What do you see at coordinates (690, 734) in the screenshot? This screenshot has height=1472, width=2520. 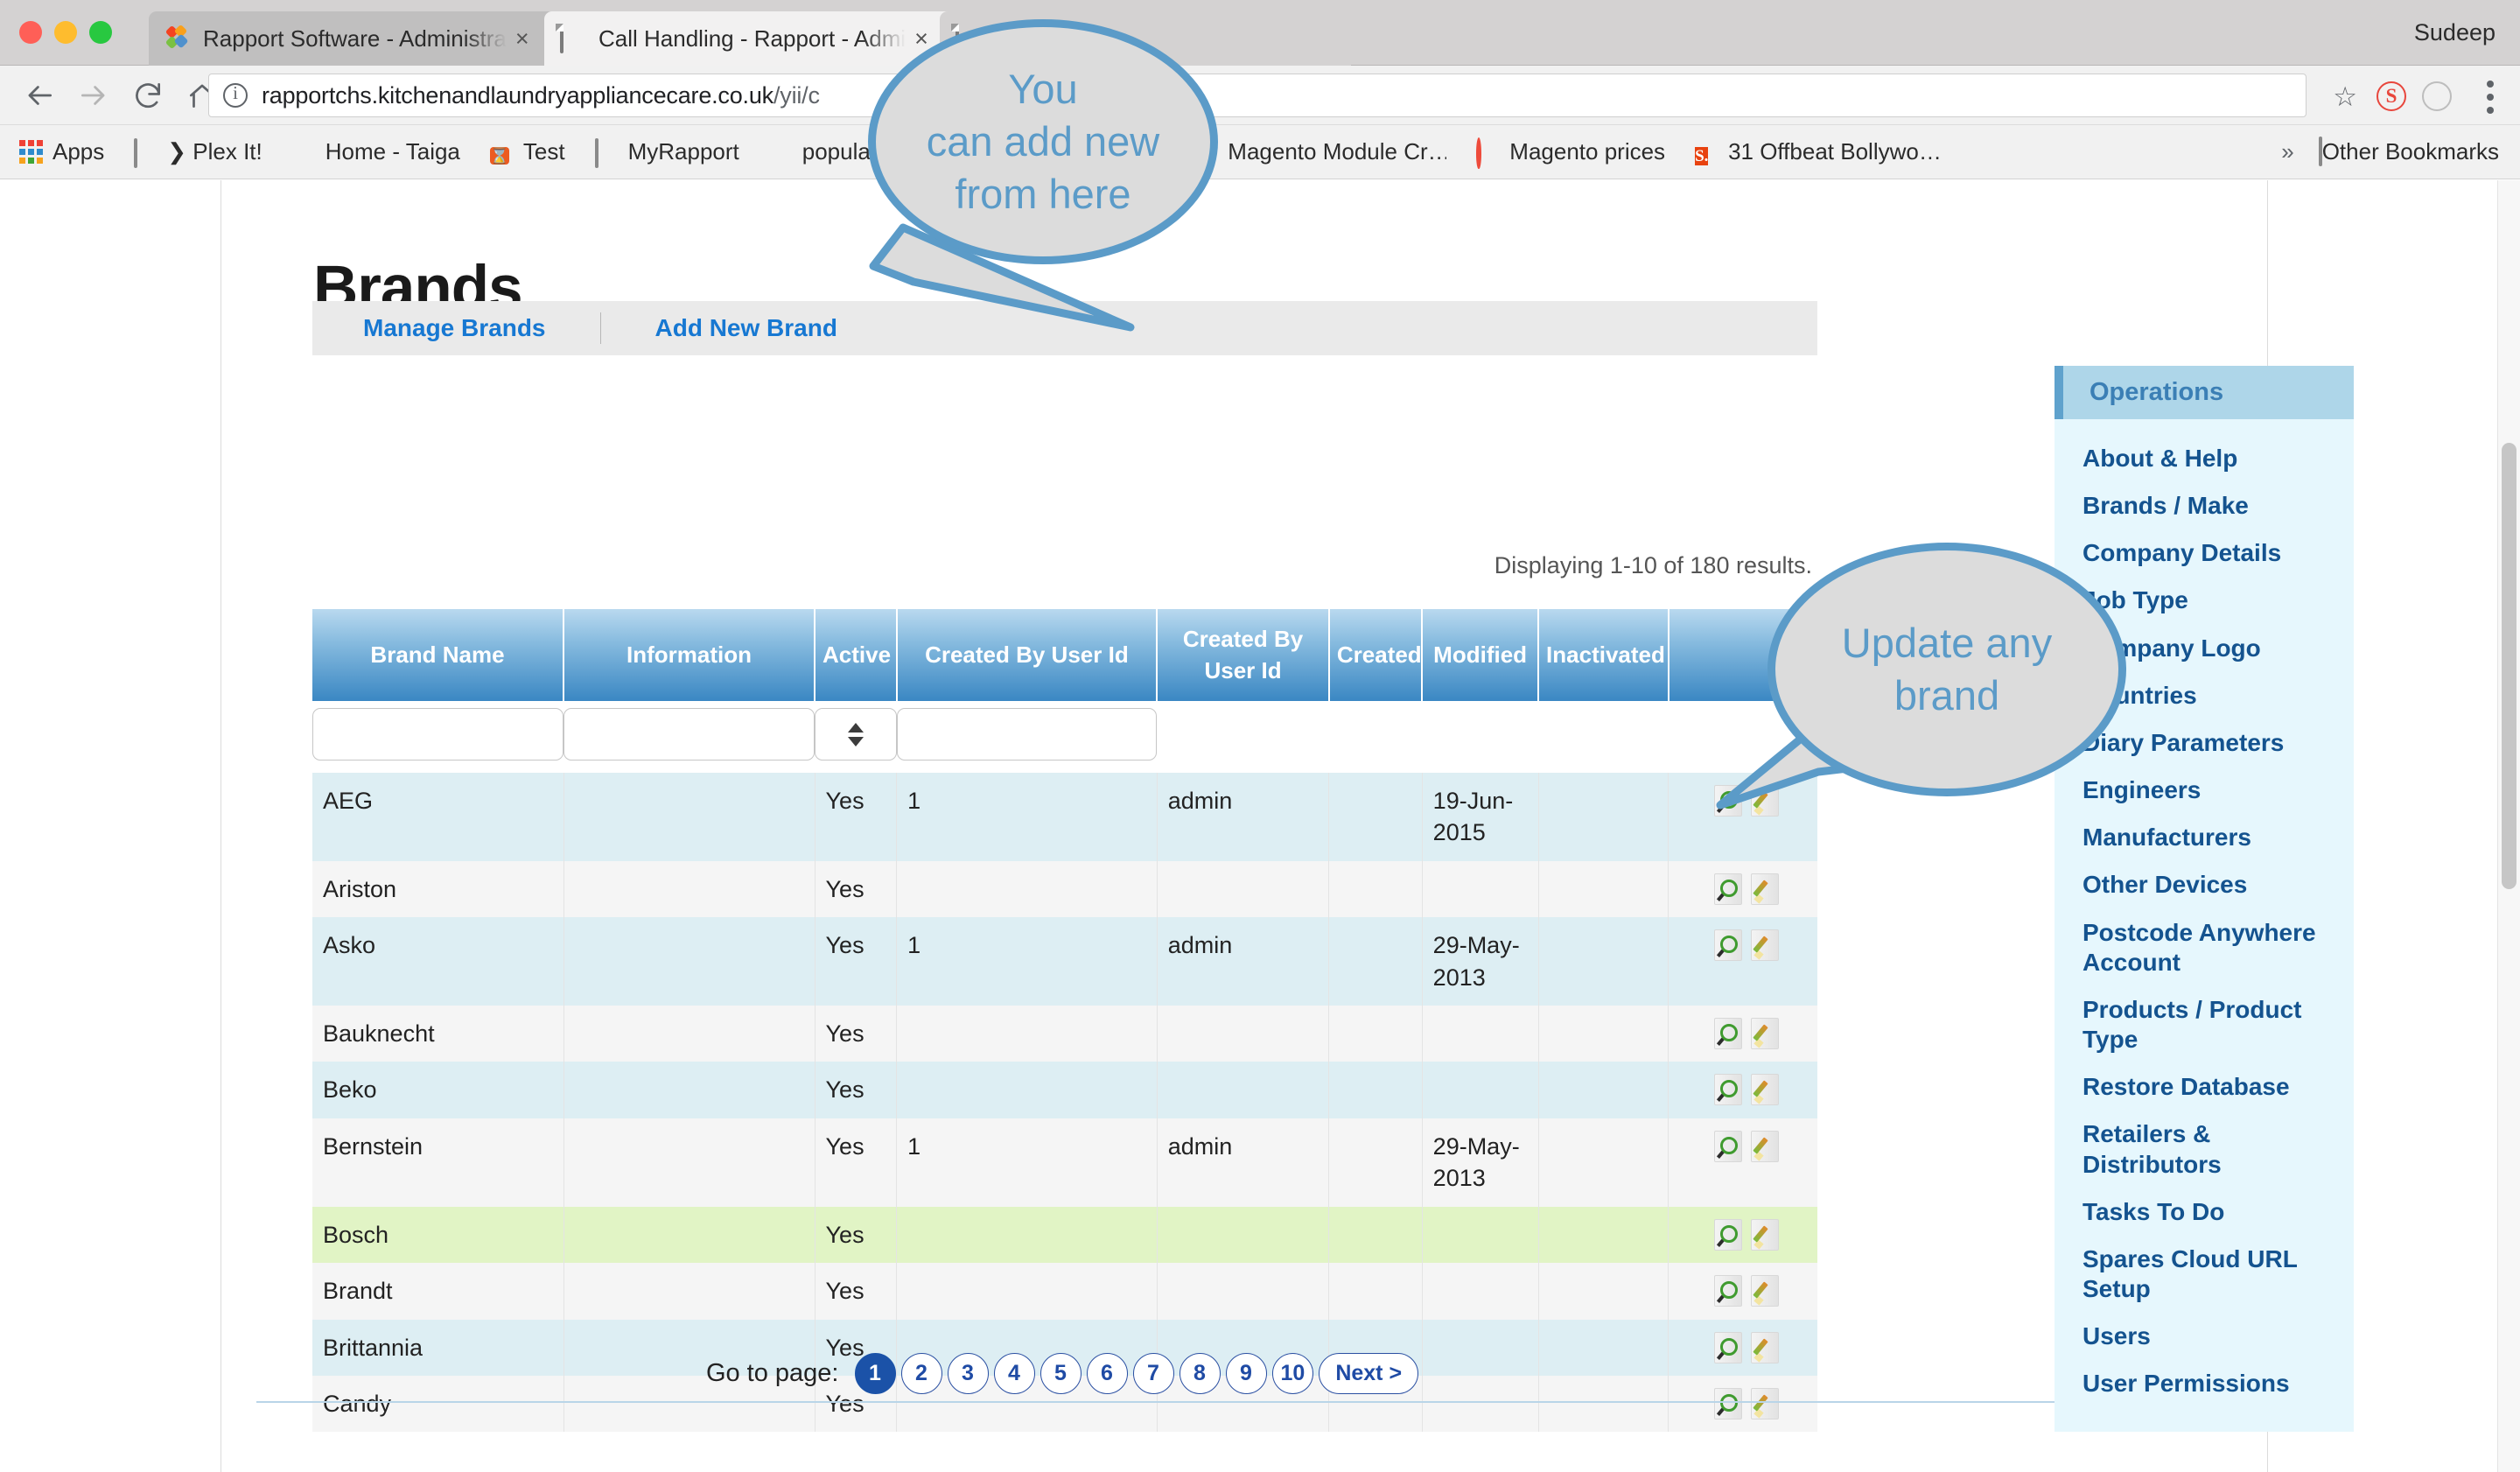 I see `filter-information-input` at bounding box center [690, 734].